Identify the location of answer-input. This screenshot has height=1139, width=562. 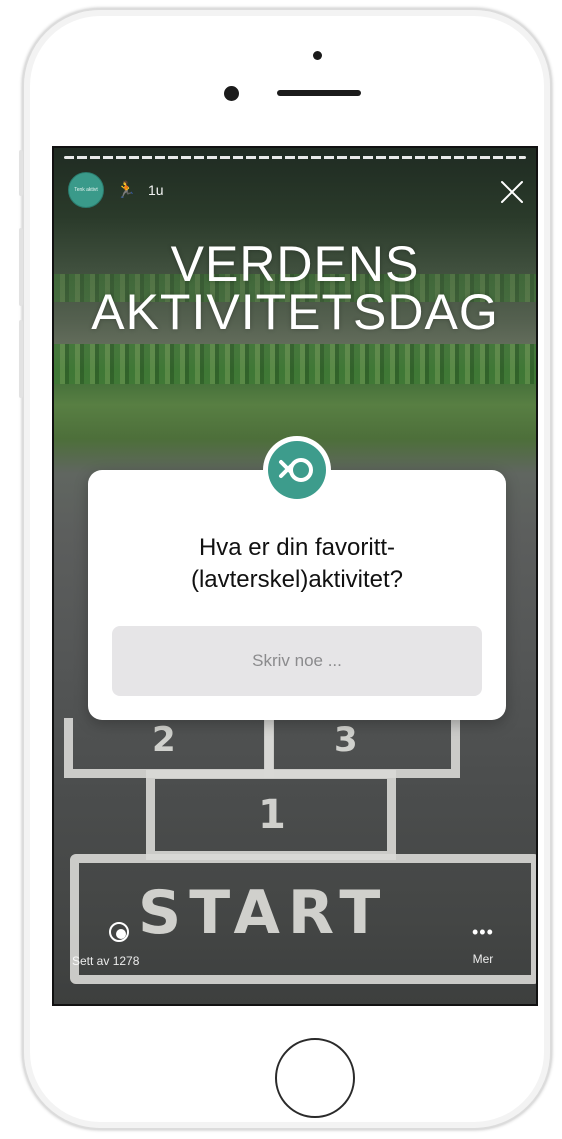
(297, 661).